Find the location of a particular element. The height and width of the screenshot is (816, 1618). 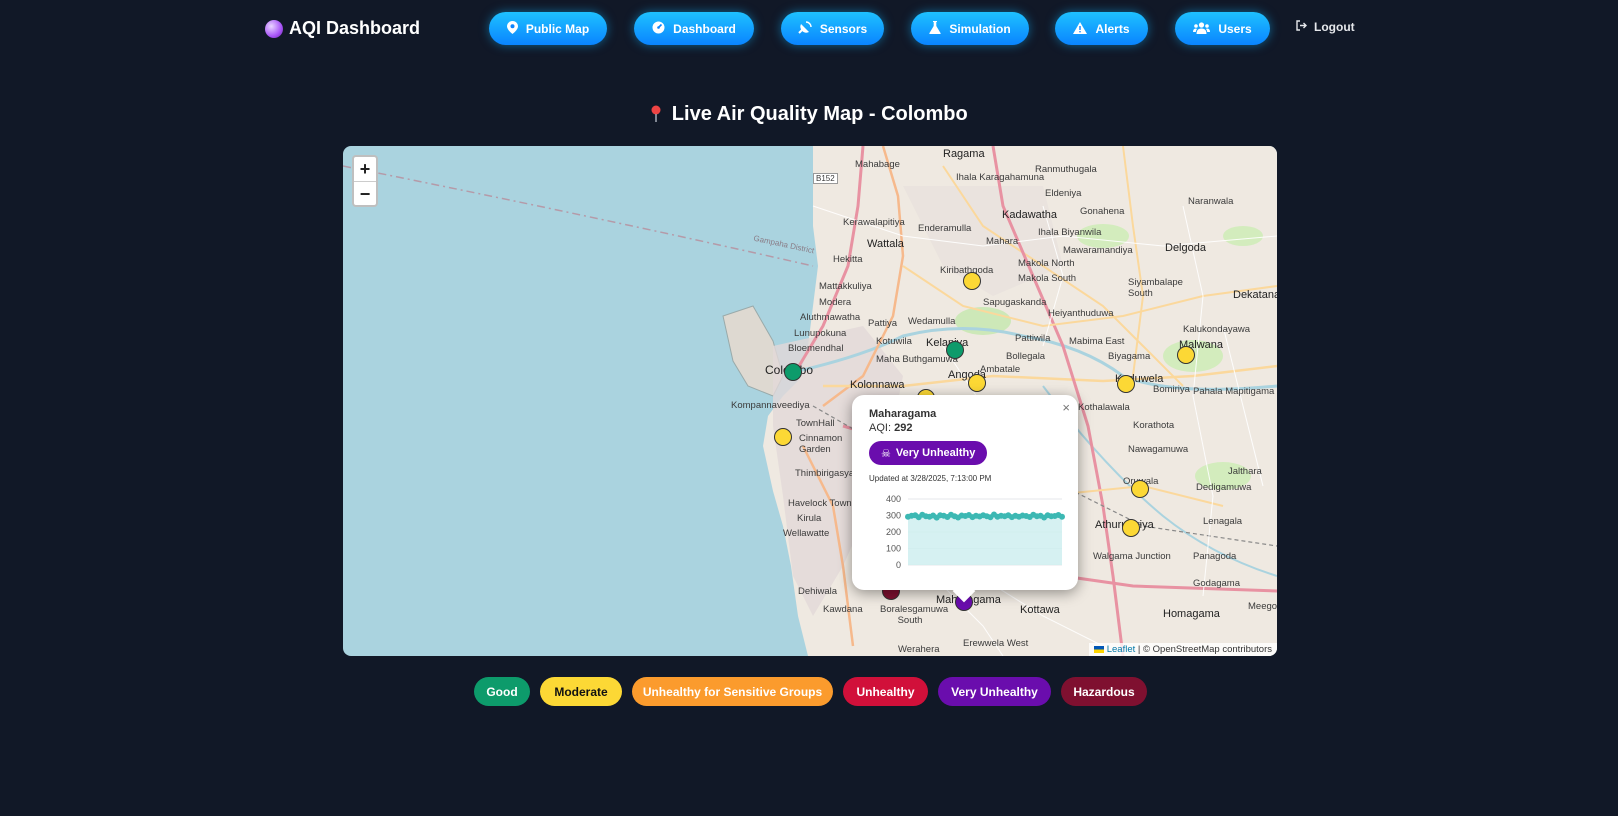

legend-very-unhealthy: Very Unhealthy is located at coordinates (994, 691).